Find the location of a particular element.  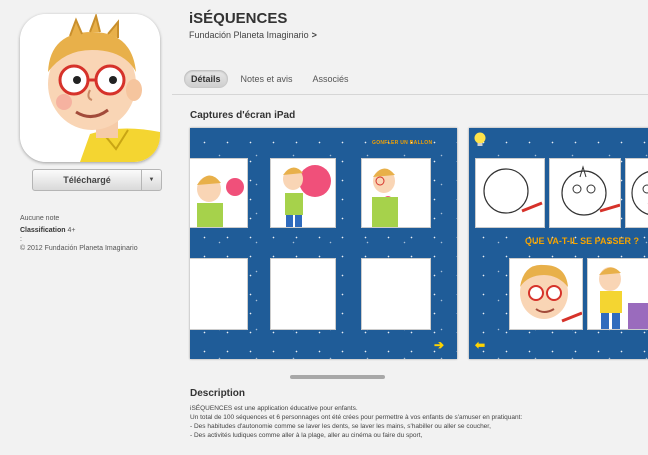

chevron-down-icon: ▼ is located at coordinates (151, 180).